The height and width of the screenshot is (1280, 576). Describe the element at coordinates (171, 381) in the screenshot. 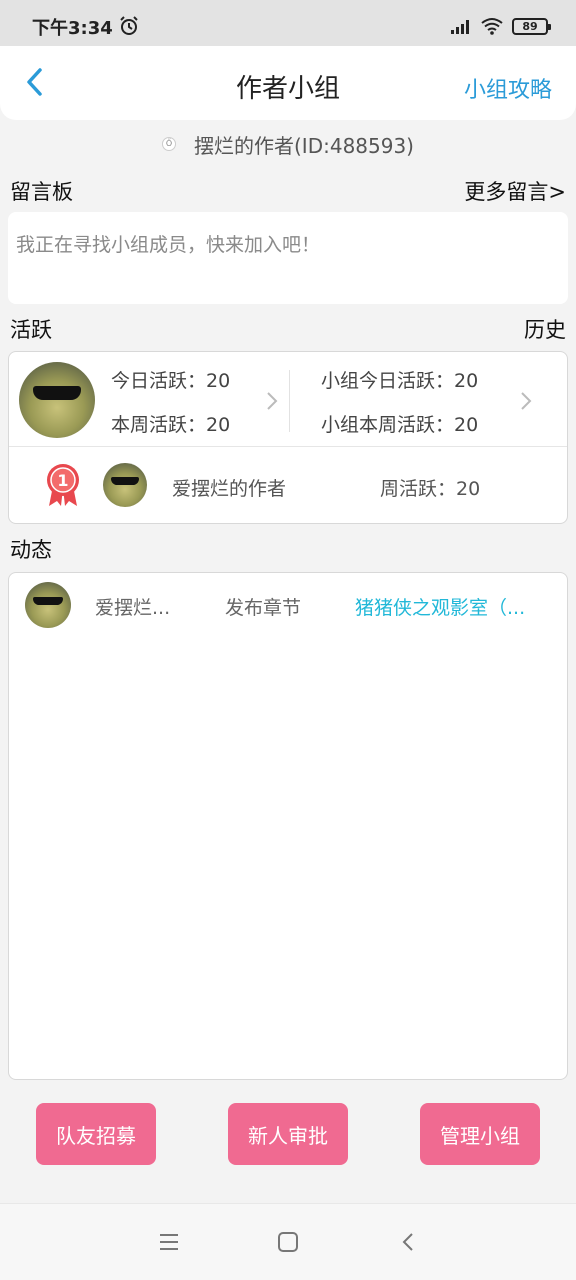

I see `today-active: 今日活跃：20` at that location.